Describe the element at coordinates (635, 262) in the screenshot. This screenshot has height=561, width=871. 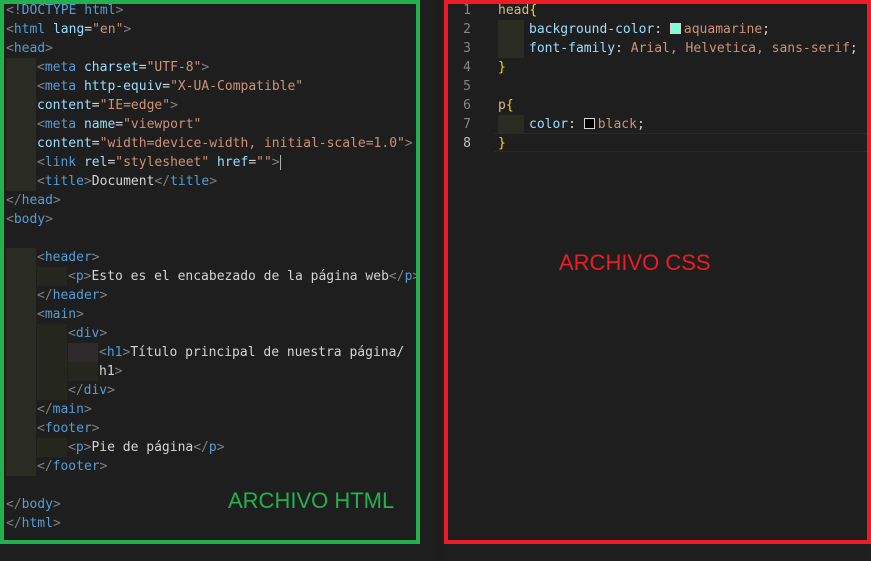
I see `css-file-label: ARCHIVO CSS` at that location.